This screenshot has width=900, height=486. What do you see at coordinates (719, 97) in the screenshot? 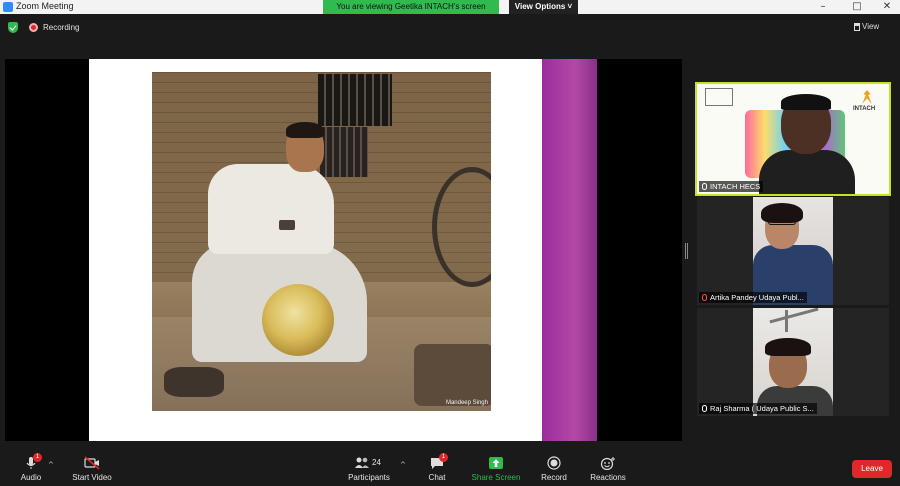
I see `hecs-logo` at bounding box center [719, 97].